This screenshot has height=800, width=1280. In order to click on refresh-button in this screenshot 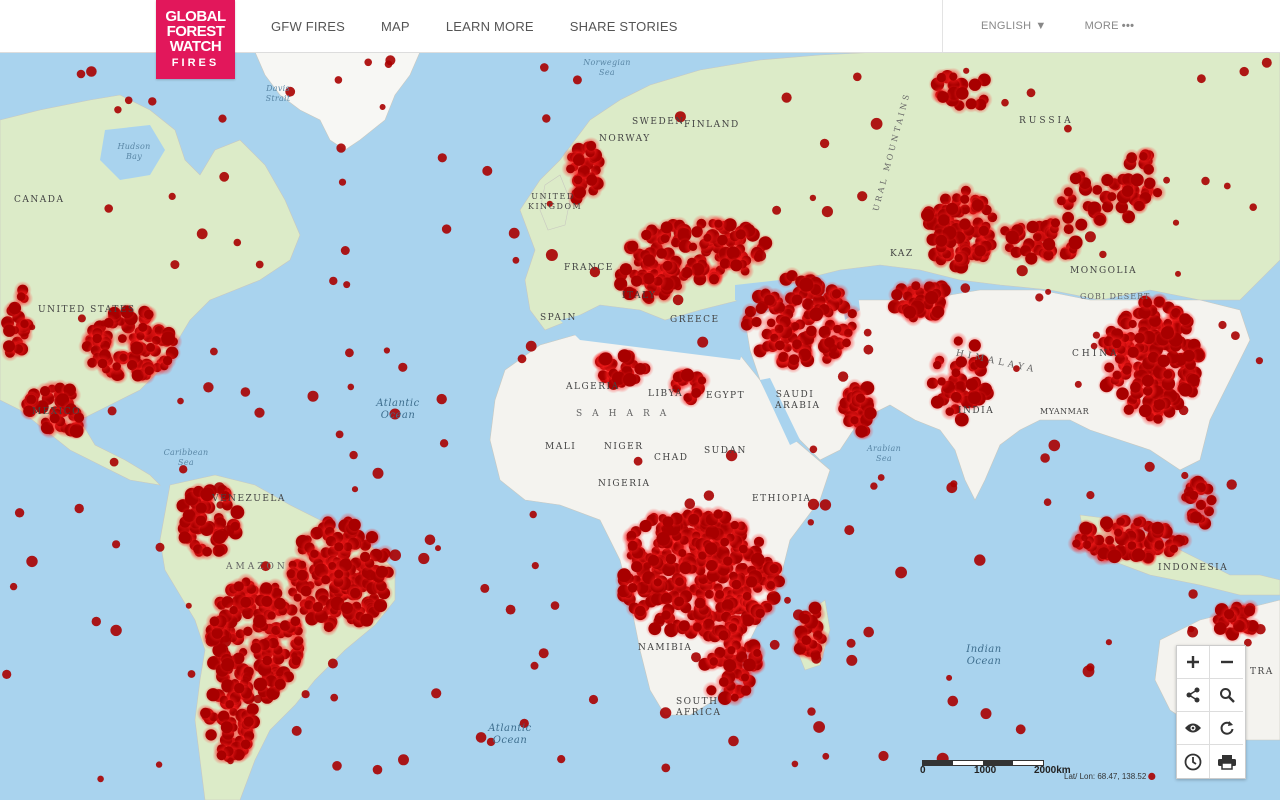, I will do `click(1226, 728)`.